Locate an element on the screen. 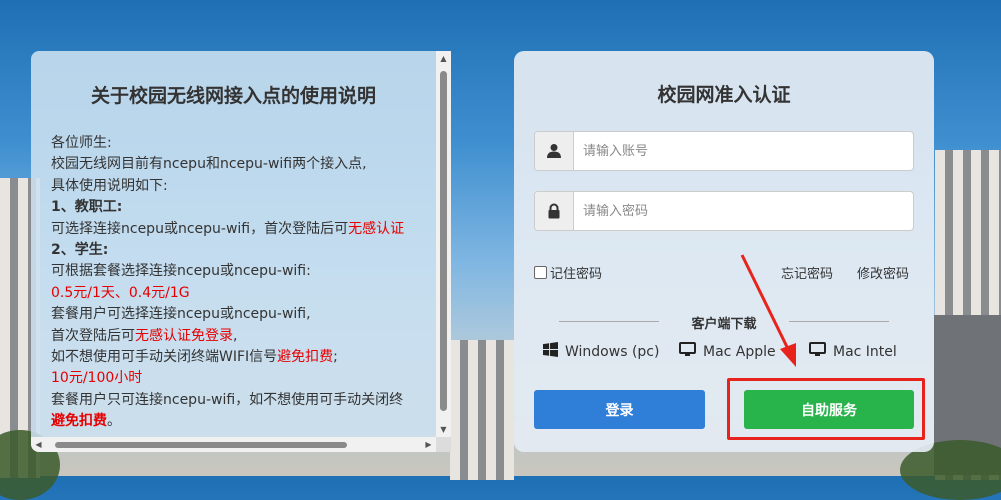  notice-line-price: 0.5元/1天、0.4元/1G is located at coordinates (120, 292).